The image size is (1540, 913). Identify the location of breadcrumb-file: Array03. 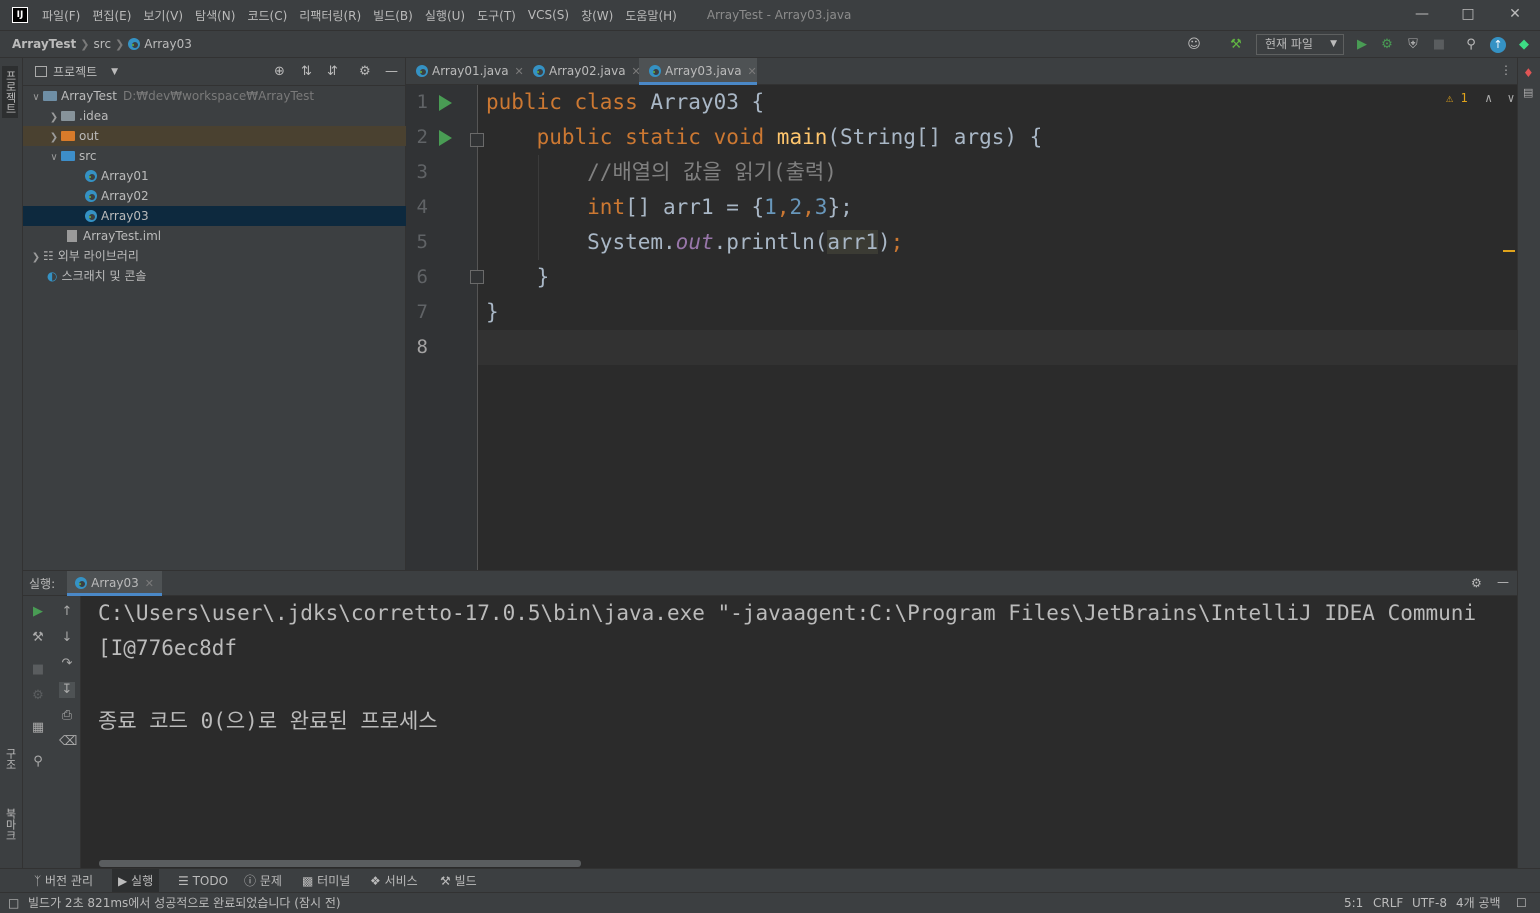
(168, 44).